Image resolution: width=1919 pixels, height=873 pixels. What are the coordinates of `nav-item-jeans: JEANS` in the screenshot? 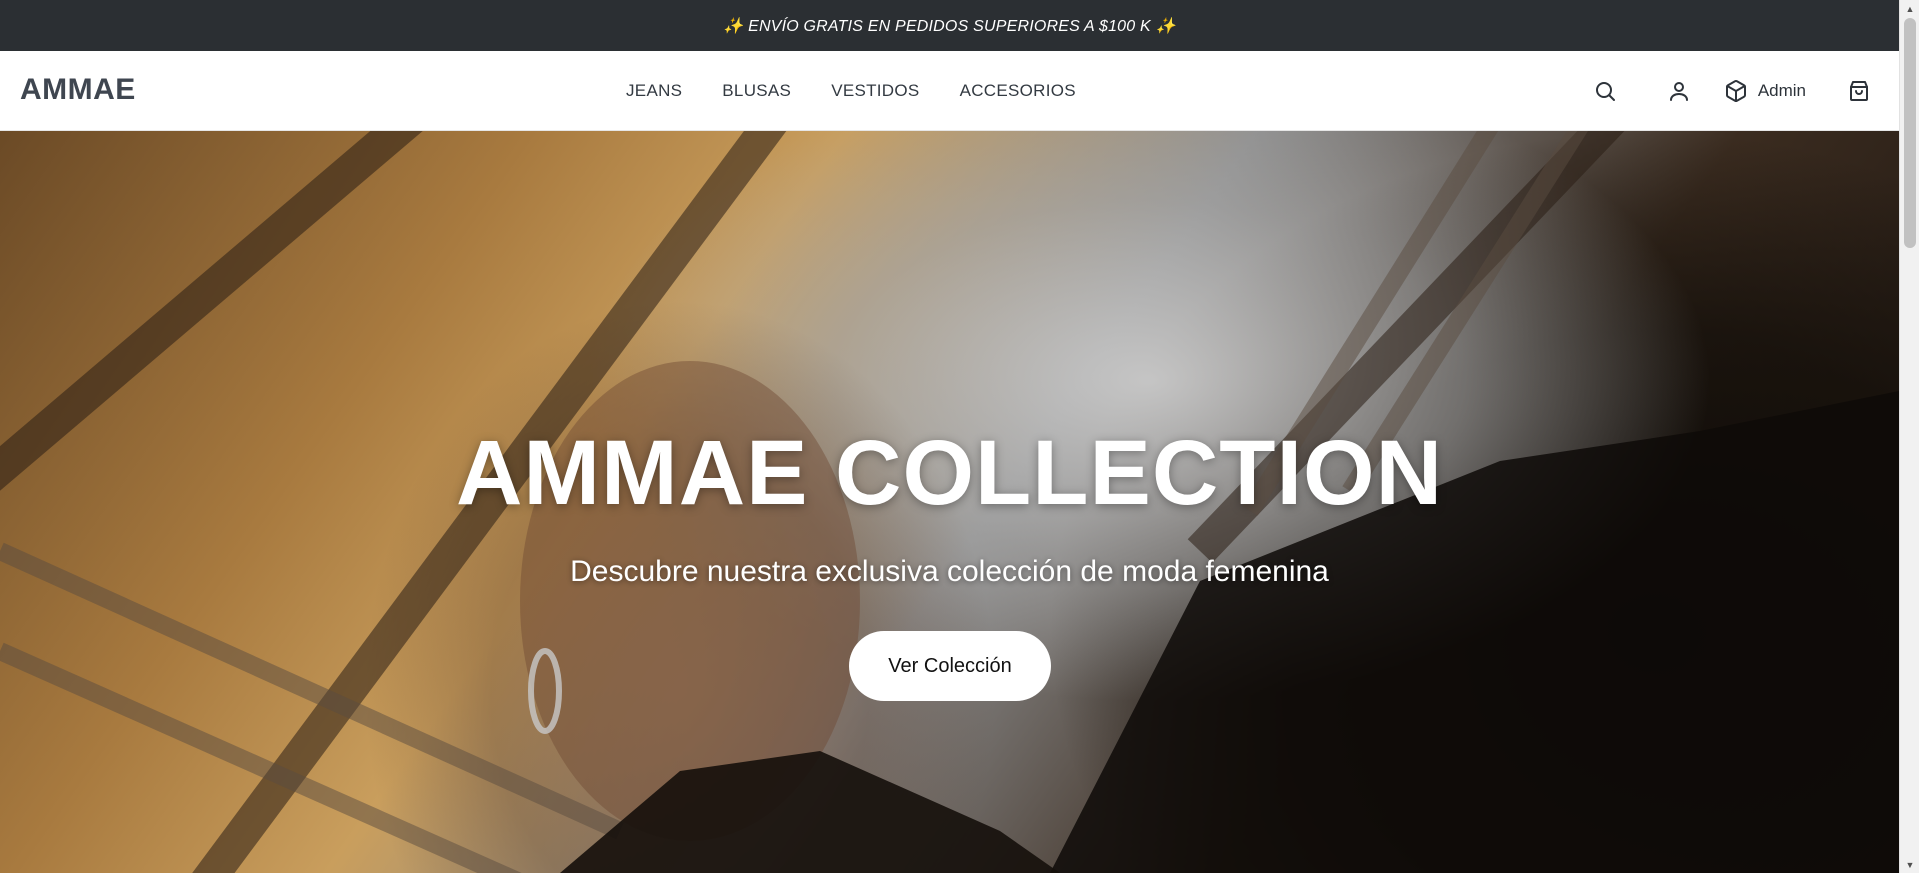 It's located at (654, 91).